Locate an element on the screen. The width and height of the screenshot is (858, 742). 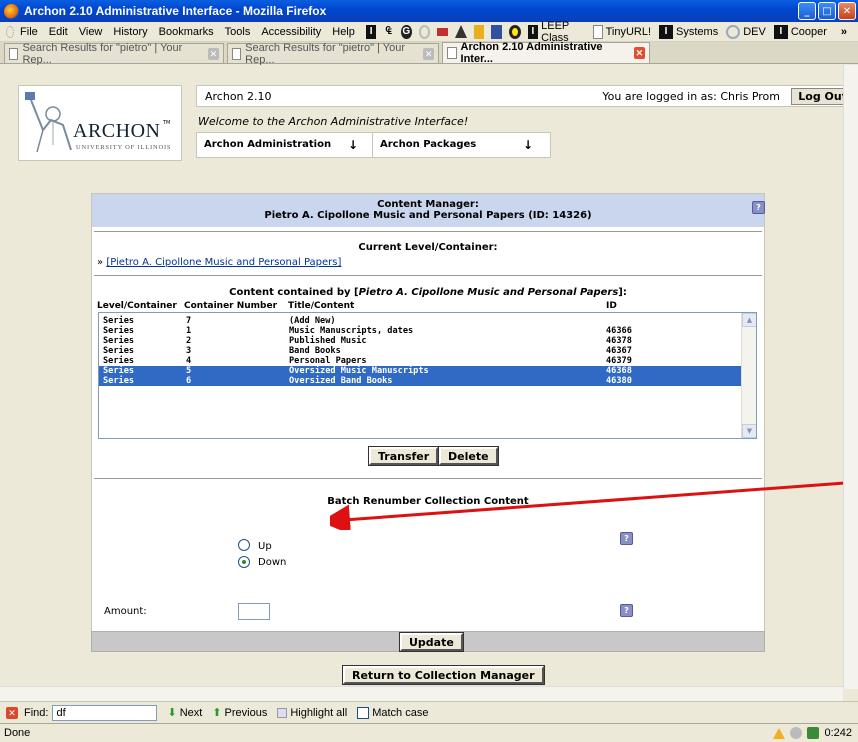
list-item-level: Series is located at coordinates (119, 331).